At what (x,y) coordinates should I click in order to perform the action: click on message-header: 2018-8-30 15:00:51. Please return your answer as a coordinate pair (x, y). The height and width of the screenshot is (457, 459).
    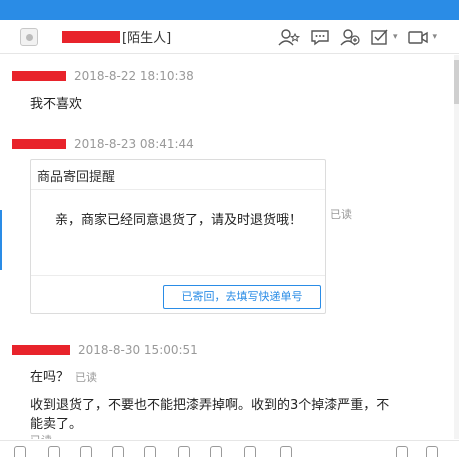
    Looking at the image, I should click on (105, 350).